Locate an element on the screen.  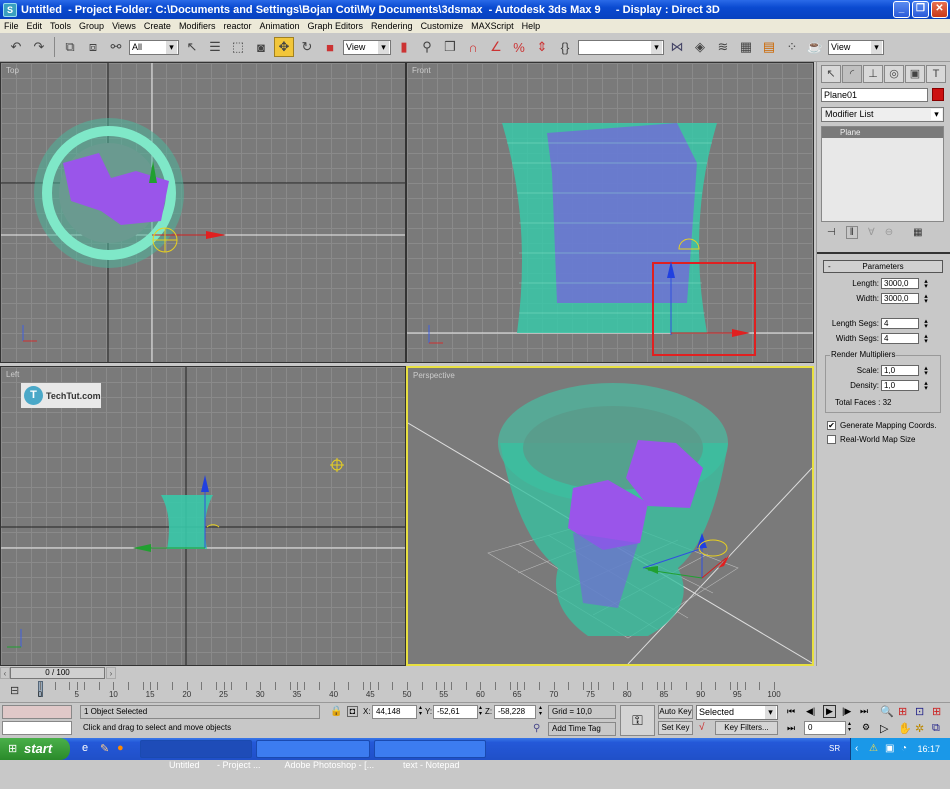
maximize-button: ❐ is located at coordinates (920, 9).